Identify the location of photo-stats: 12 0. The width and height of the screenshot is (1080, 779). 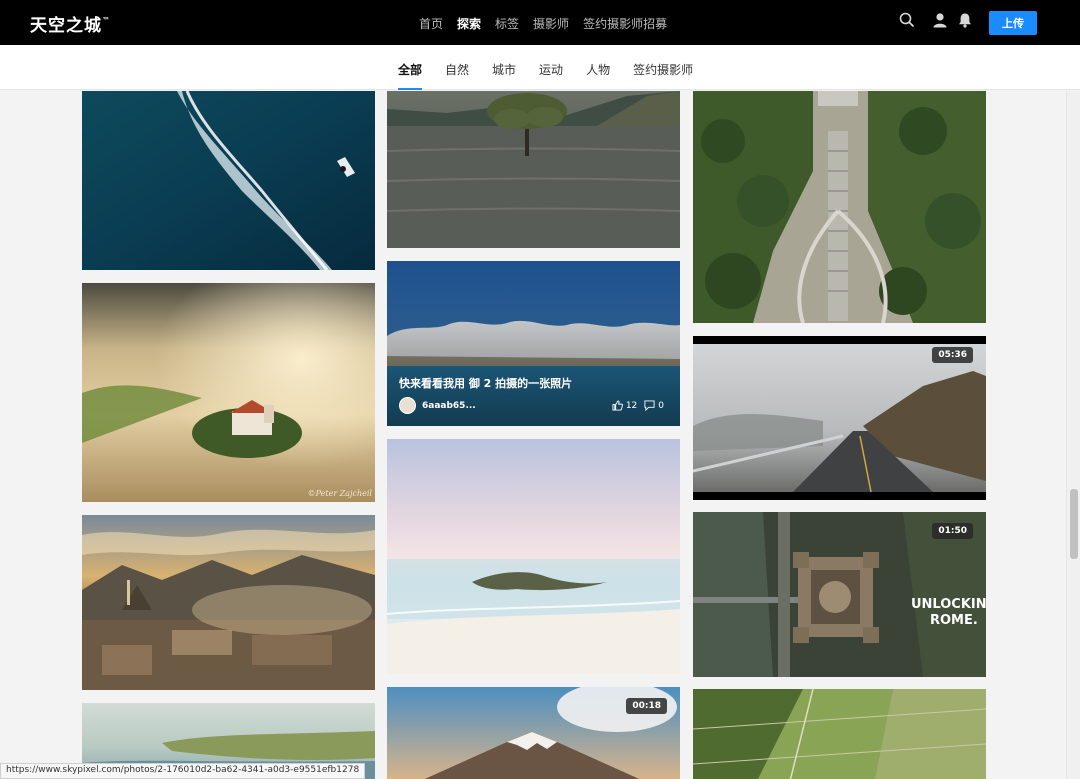
(634, 405).